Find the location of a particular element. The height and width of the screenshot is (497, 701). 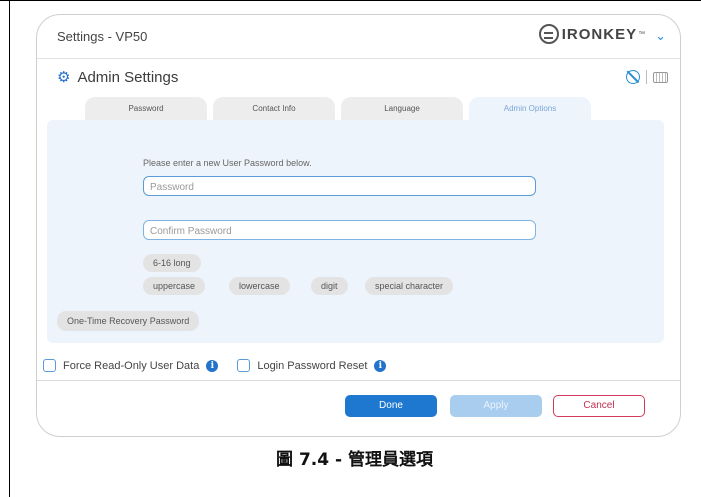

login-password-reset-label: Login Password Reset is located at coordinates (312, 365).